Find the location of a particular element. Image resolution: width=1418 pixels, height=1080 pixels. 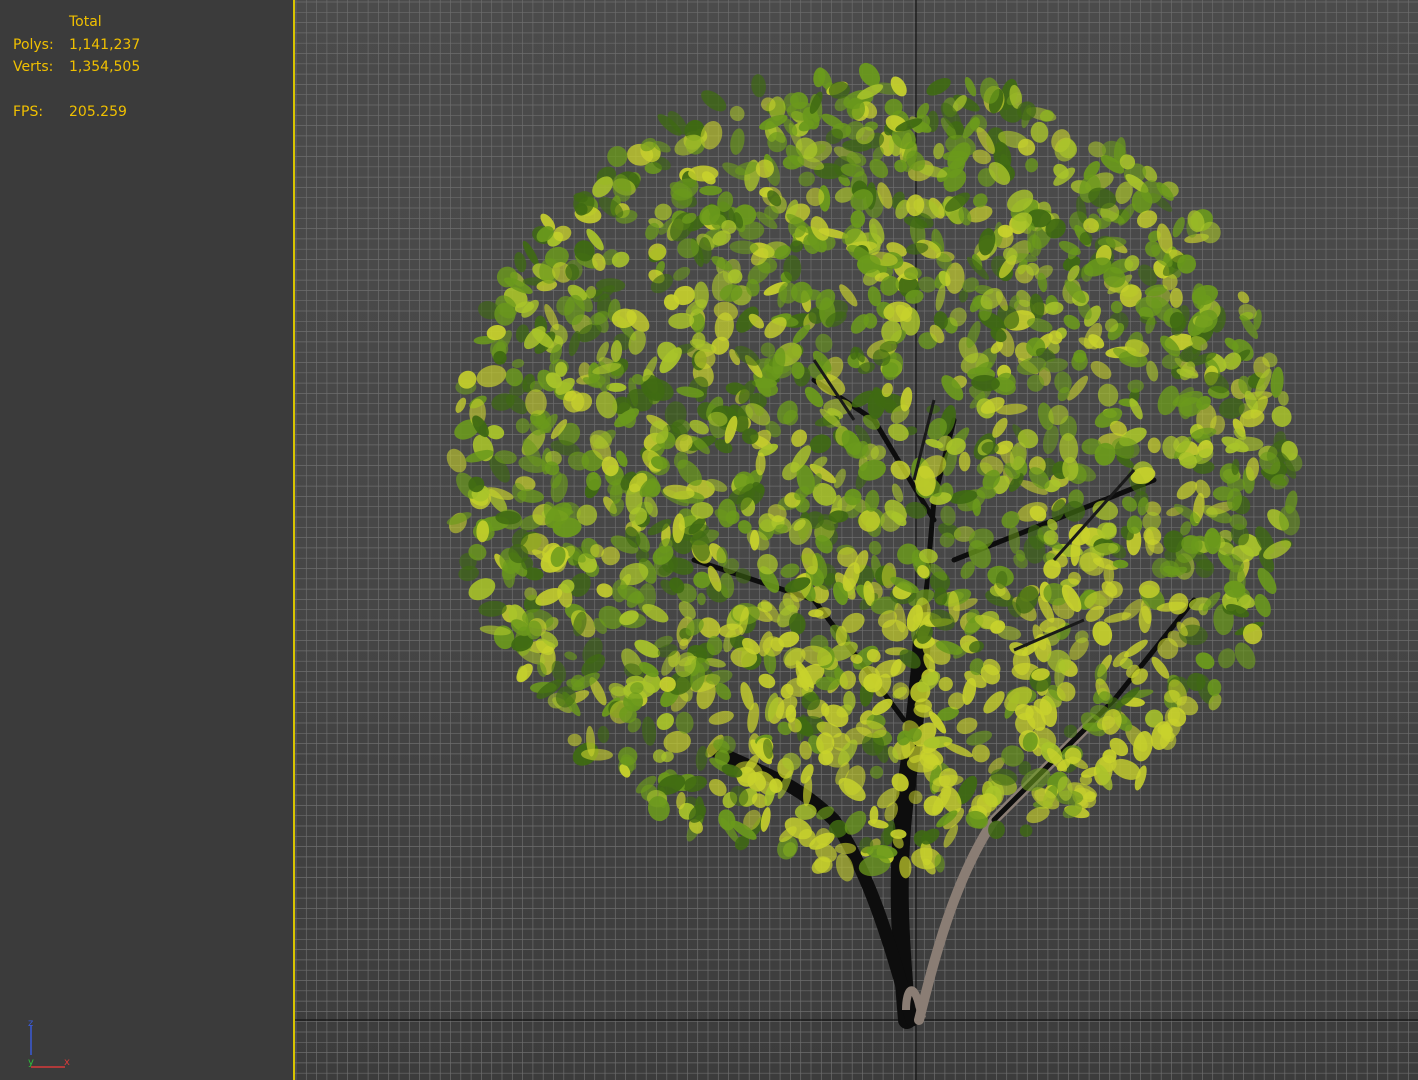

stats-header-total: Total is located at coordinates (85, 22).